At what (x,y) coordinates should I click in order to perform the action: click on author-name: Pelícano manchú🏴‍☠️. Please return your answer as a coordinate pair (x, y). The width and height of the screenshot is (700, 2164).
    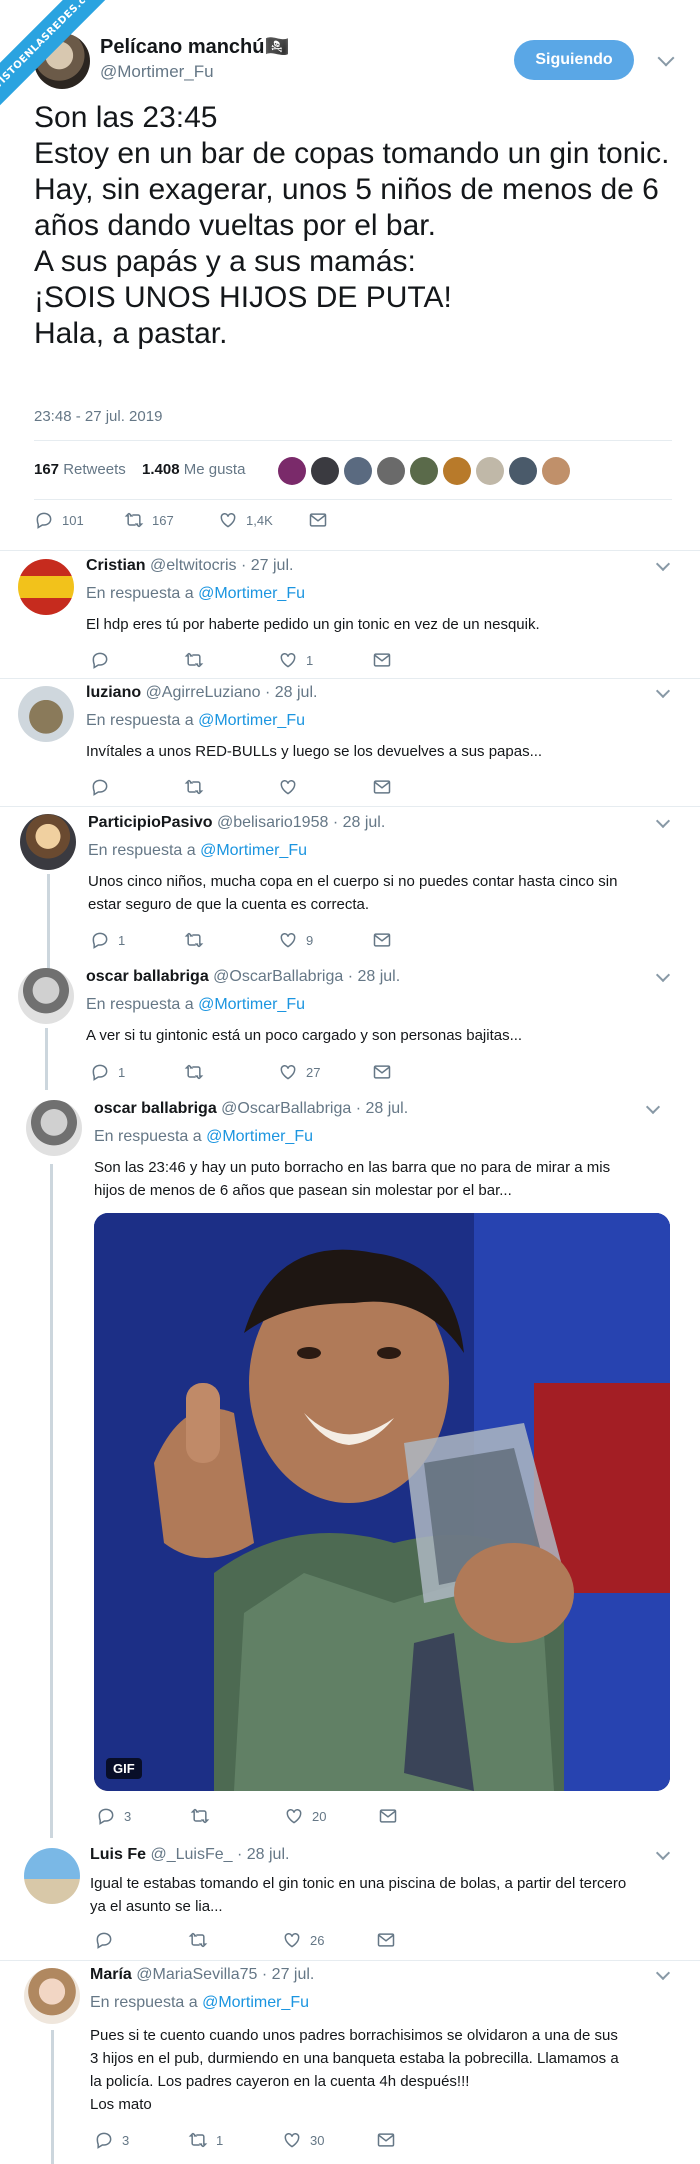
    Looking at the image, I should click on (194, 46).